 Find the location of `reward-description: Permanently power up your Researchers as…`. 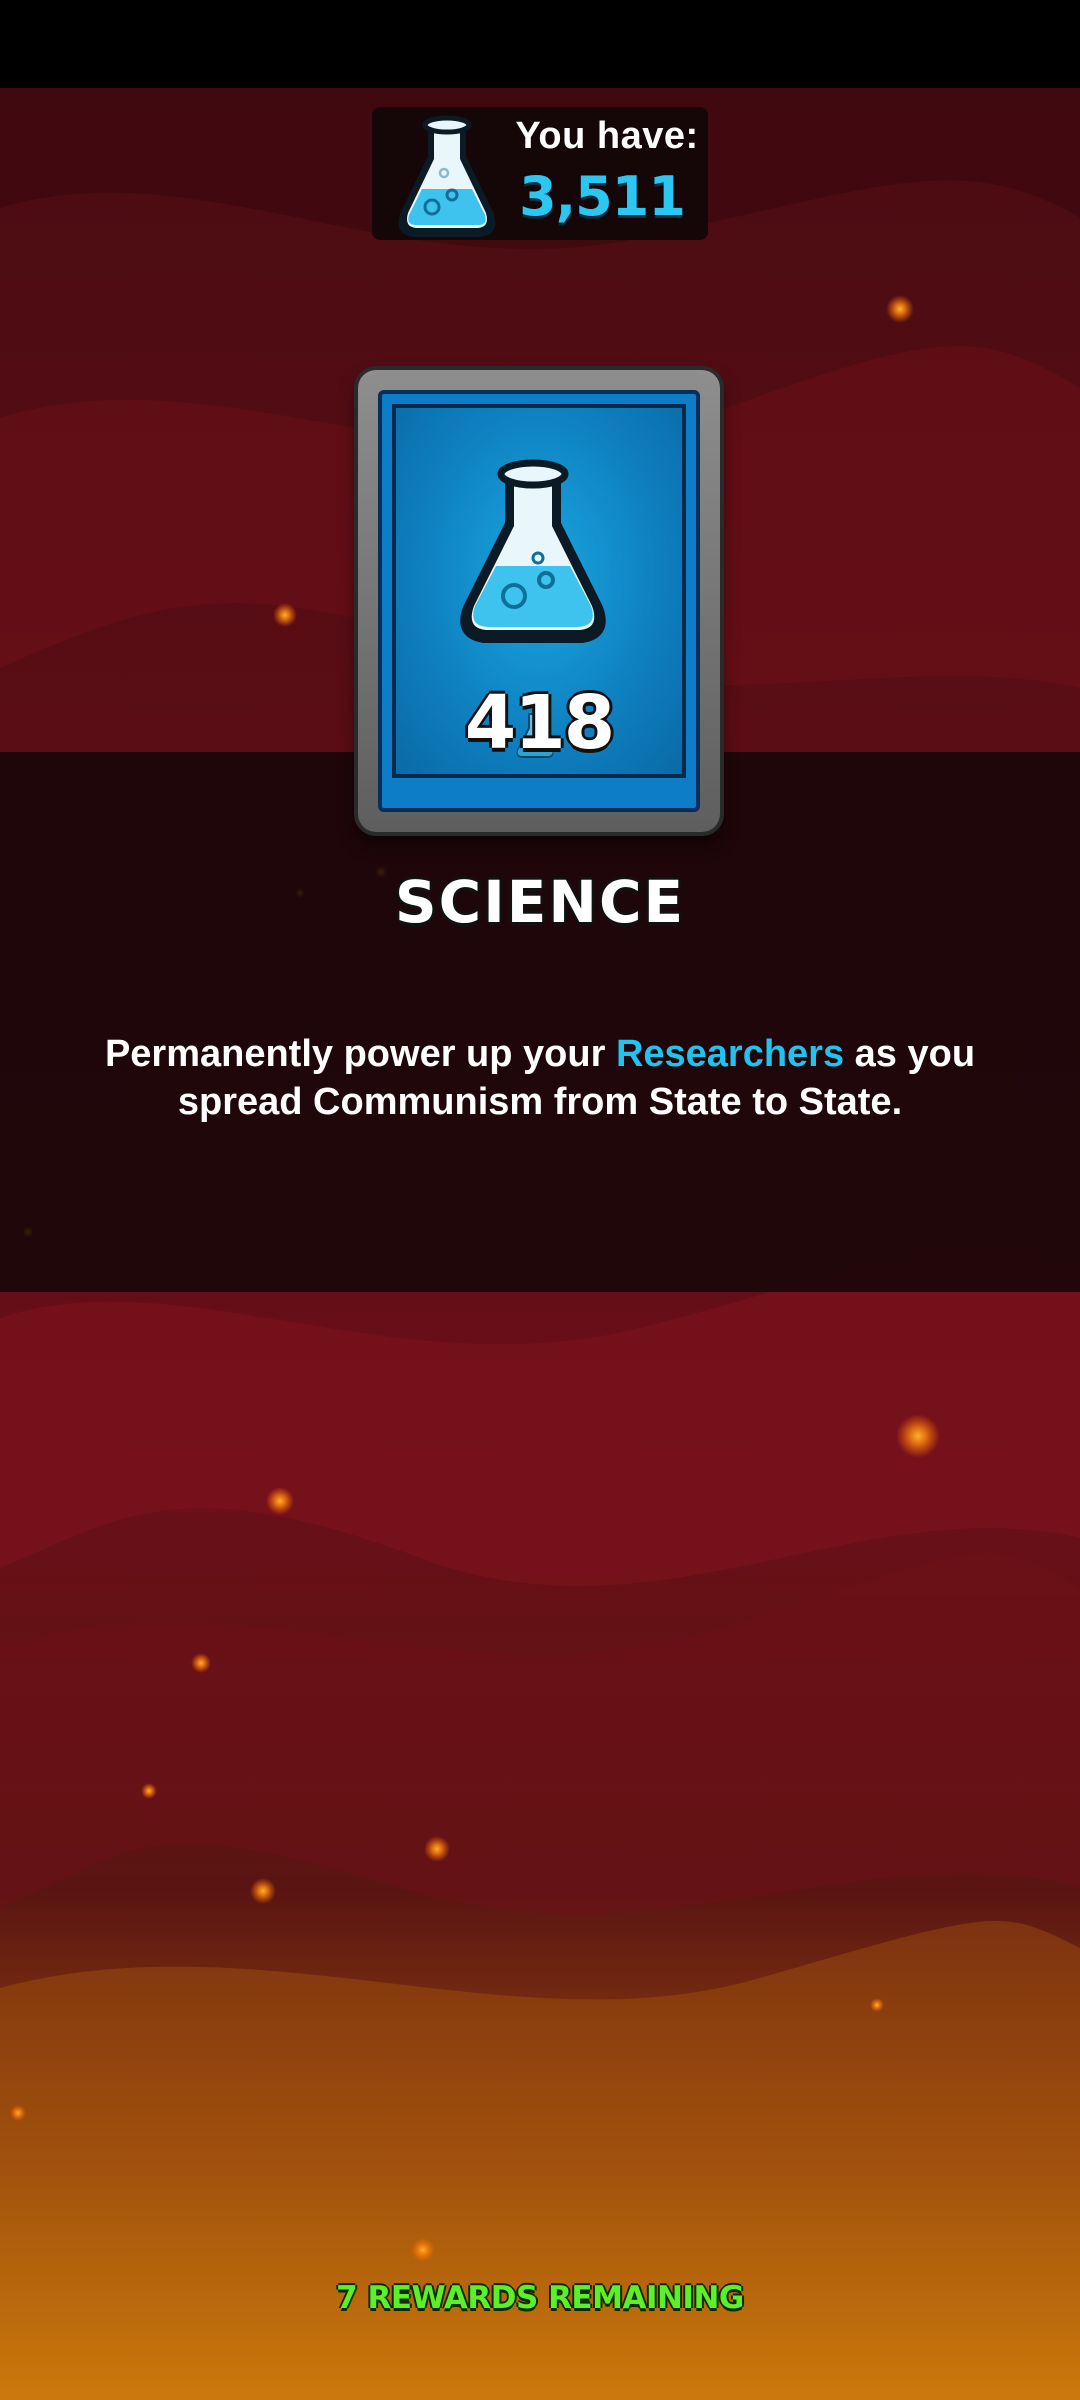

reward-description: Permanently power up your Researchers as… is located at coordinates (540, 1078).